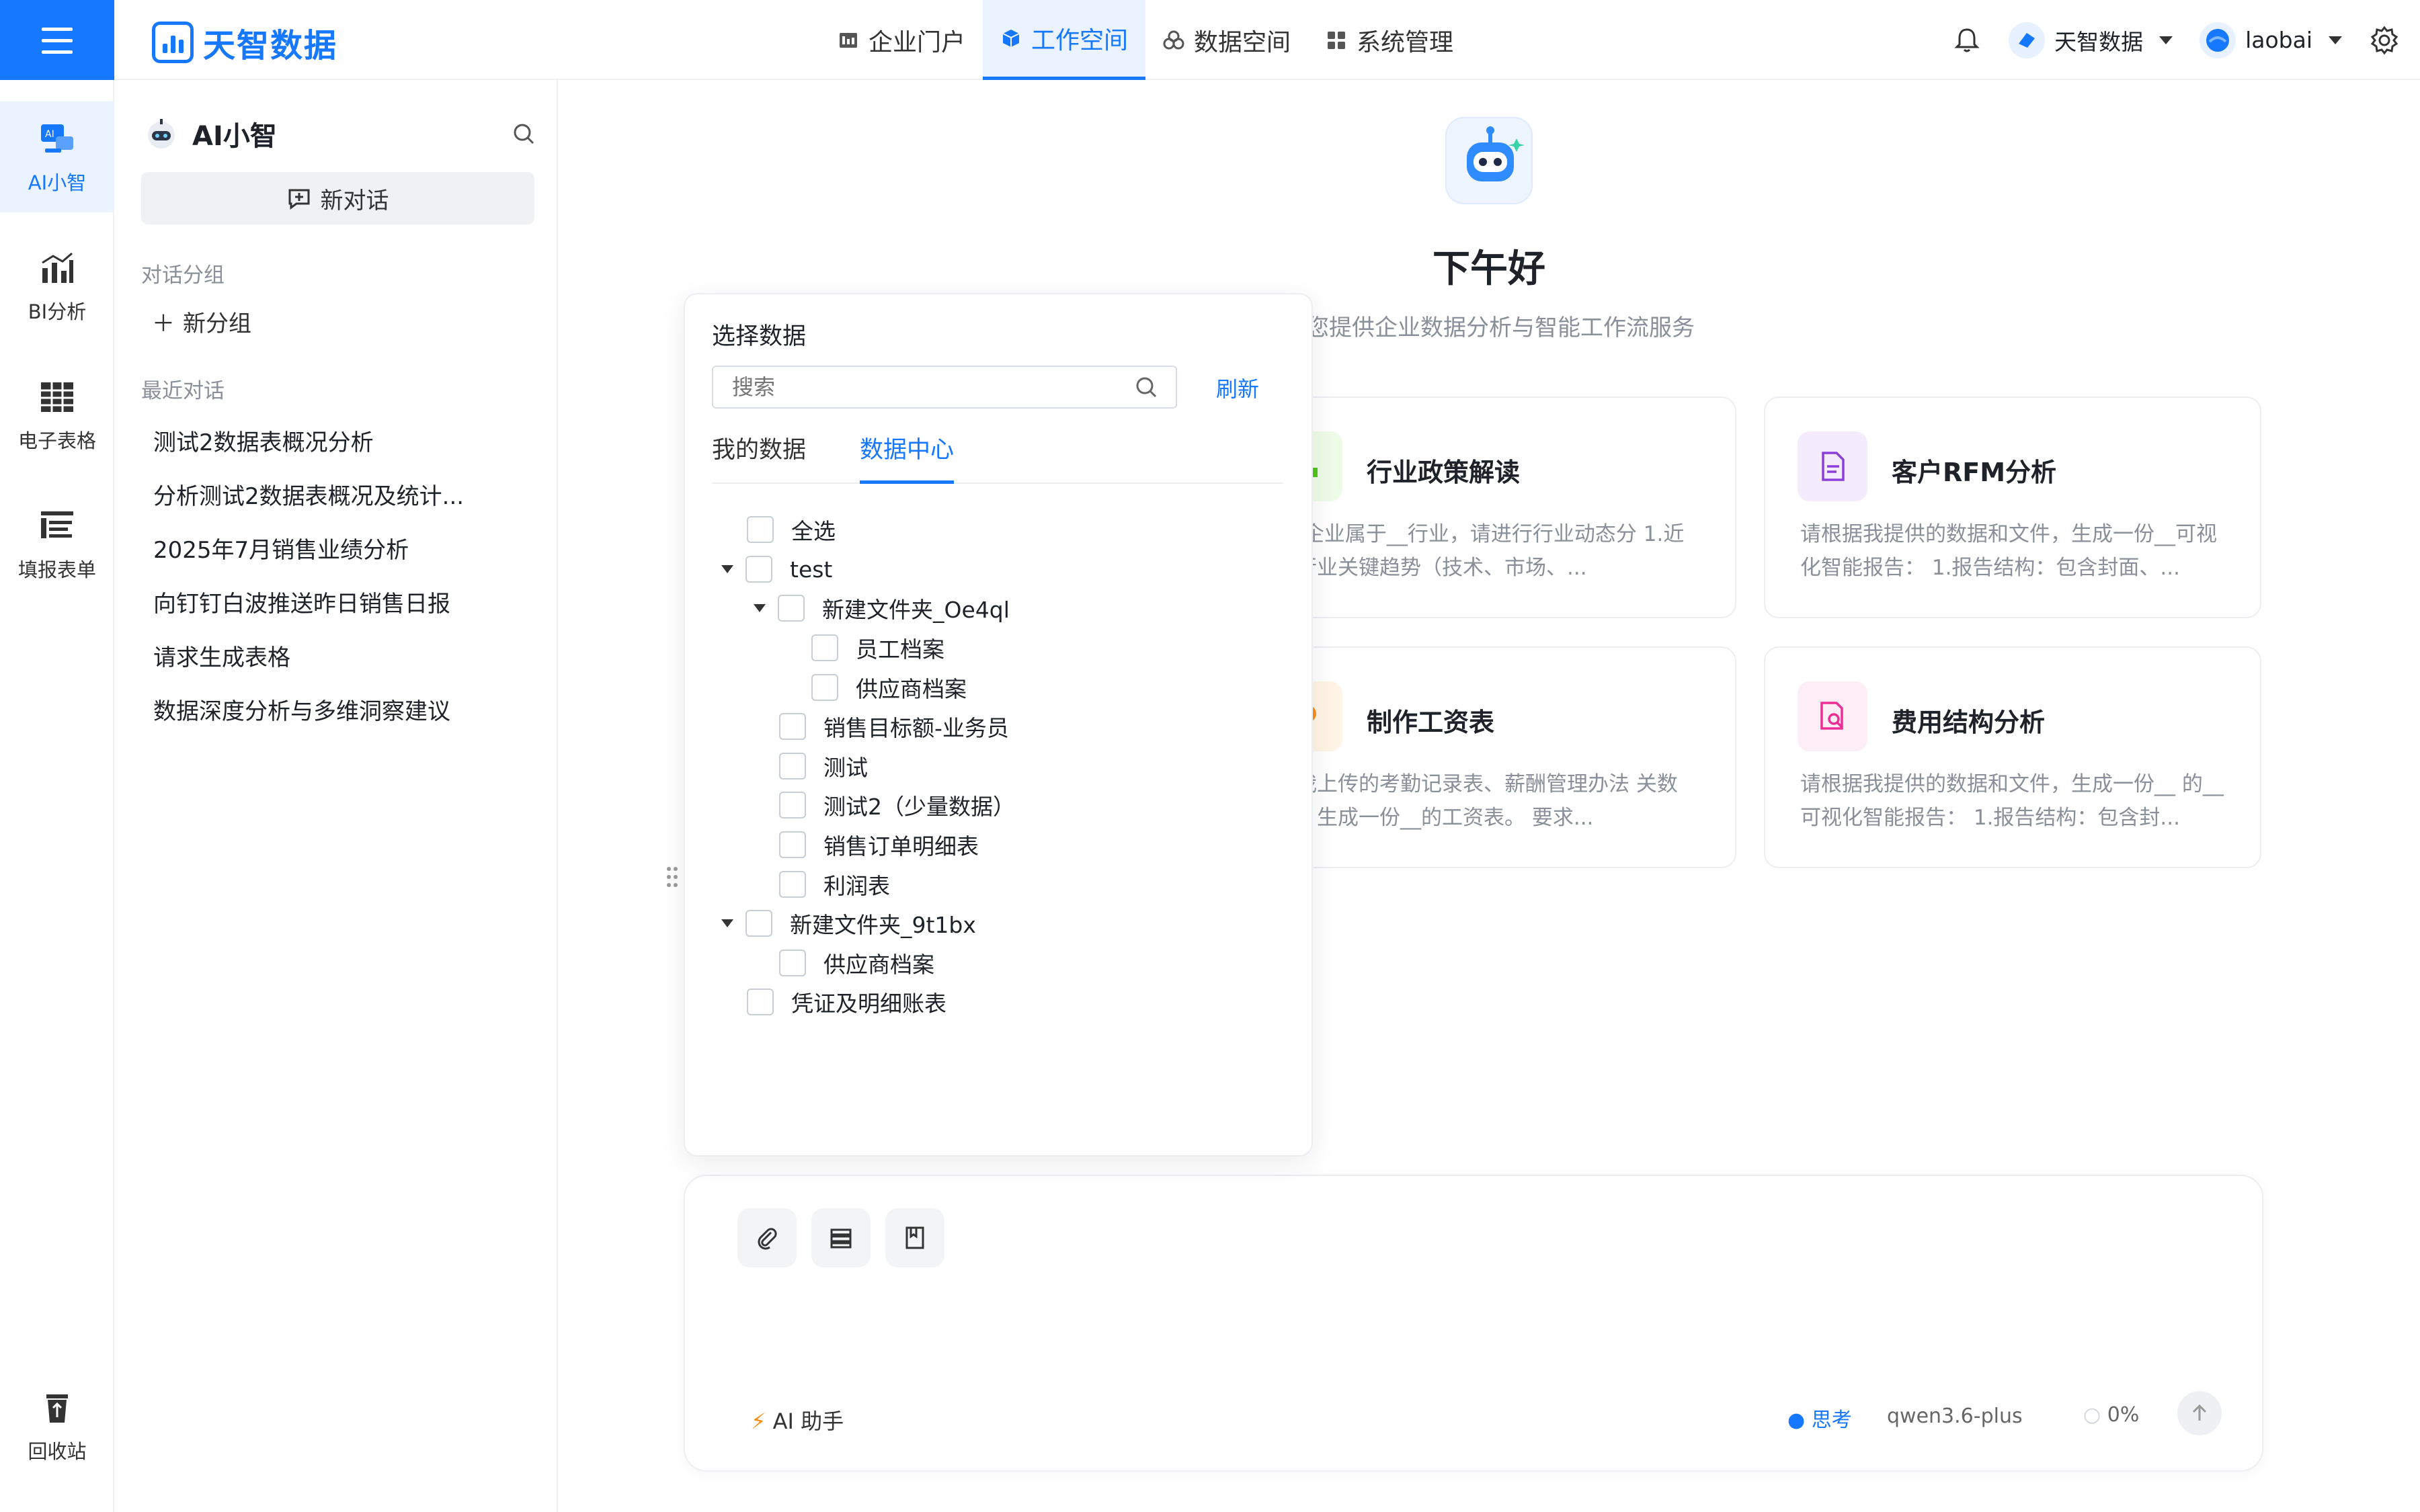 The height and width of the screenshot is (1512, 2420). I want to click on nav-item-workspace: 工作空间, so click(1064, 40).